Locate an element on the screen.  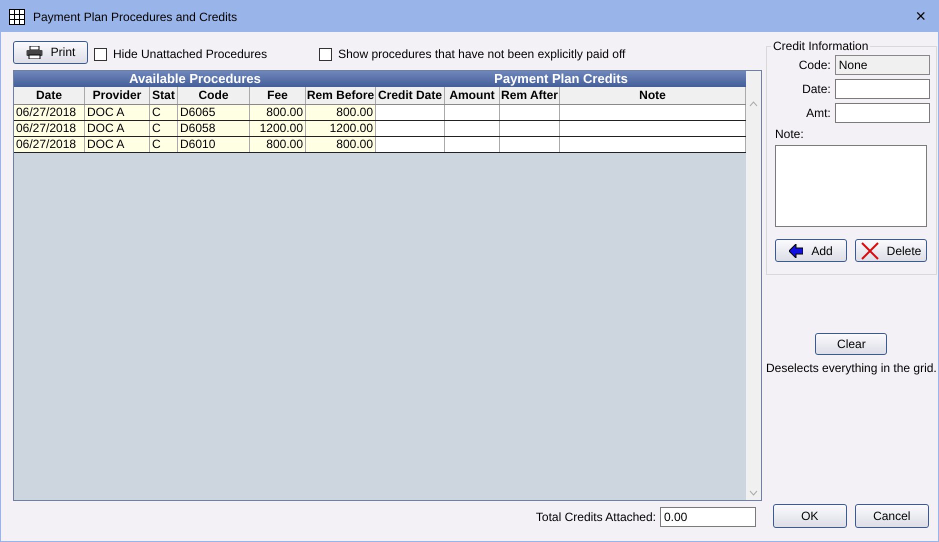
column-header: Amount is located at coordinates (472, 95).